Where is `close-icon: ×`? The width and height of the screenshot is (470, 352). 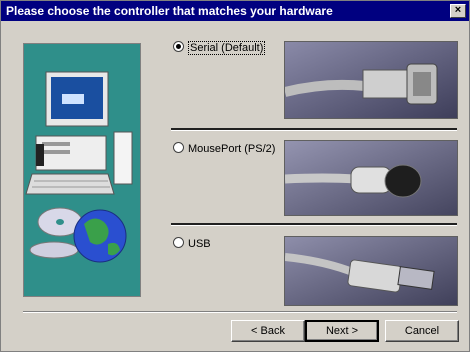
close-icon: × is located at coordinates (458, 10).